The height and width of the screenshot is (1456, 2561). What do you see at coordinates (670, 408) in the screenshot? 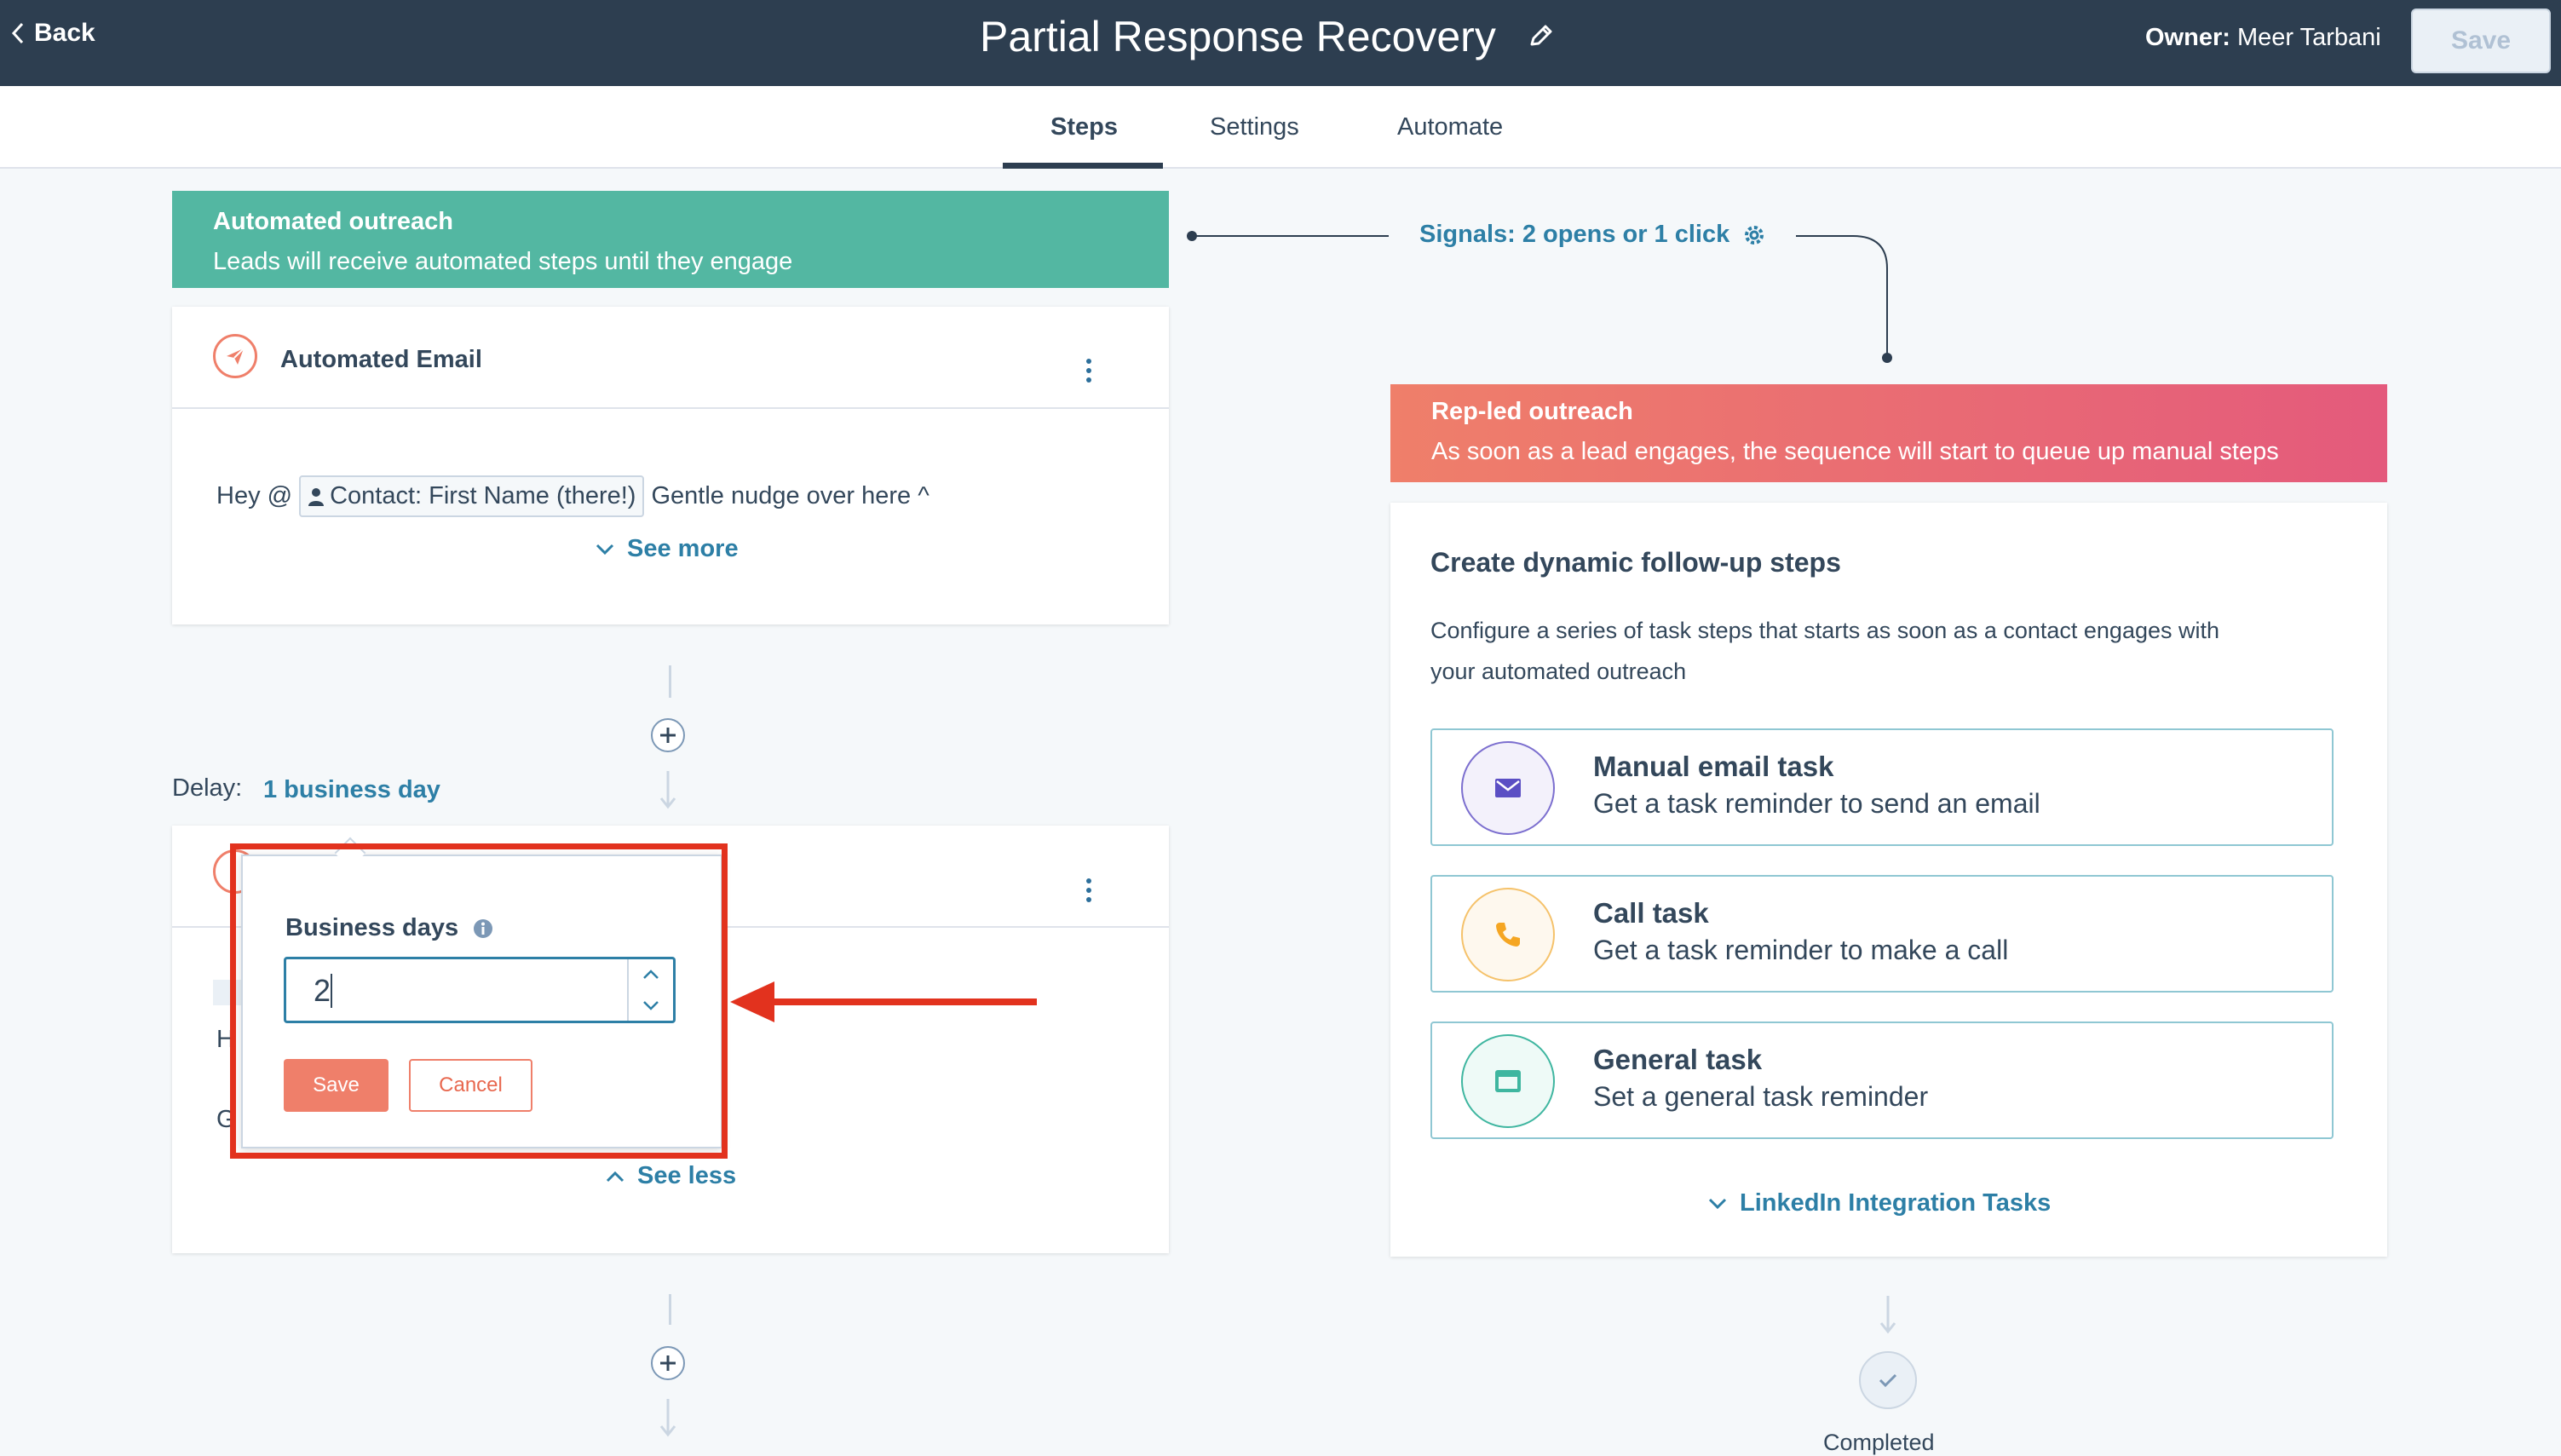
I see `divider` at bounding box center [670, 408].